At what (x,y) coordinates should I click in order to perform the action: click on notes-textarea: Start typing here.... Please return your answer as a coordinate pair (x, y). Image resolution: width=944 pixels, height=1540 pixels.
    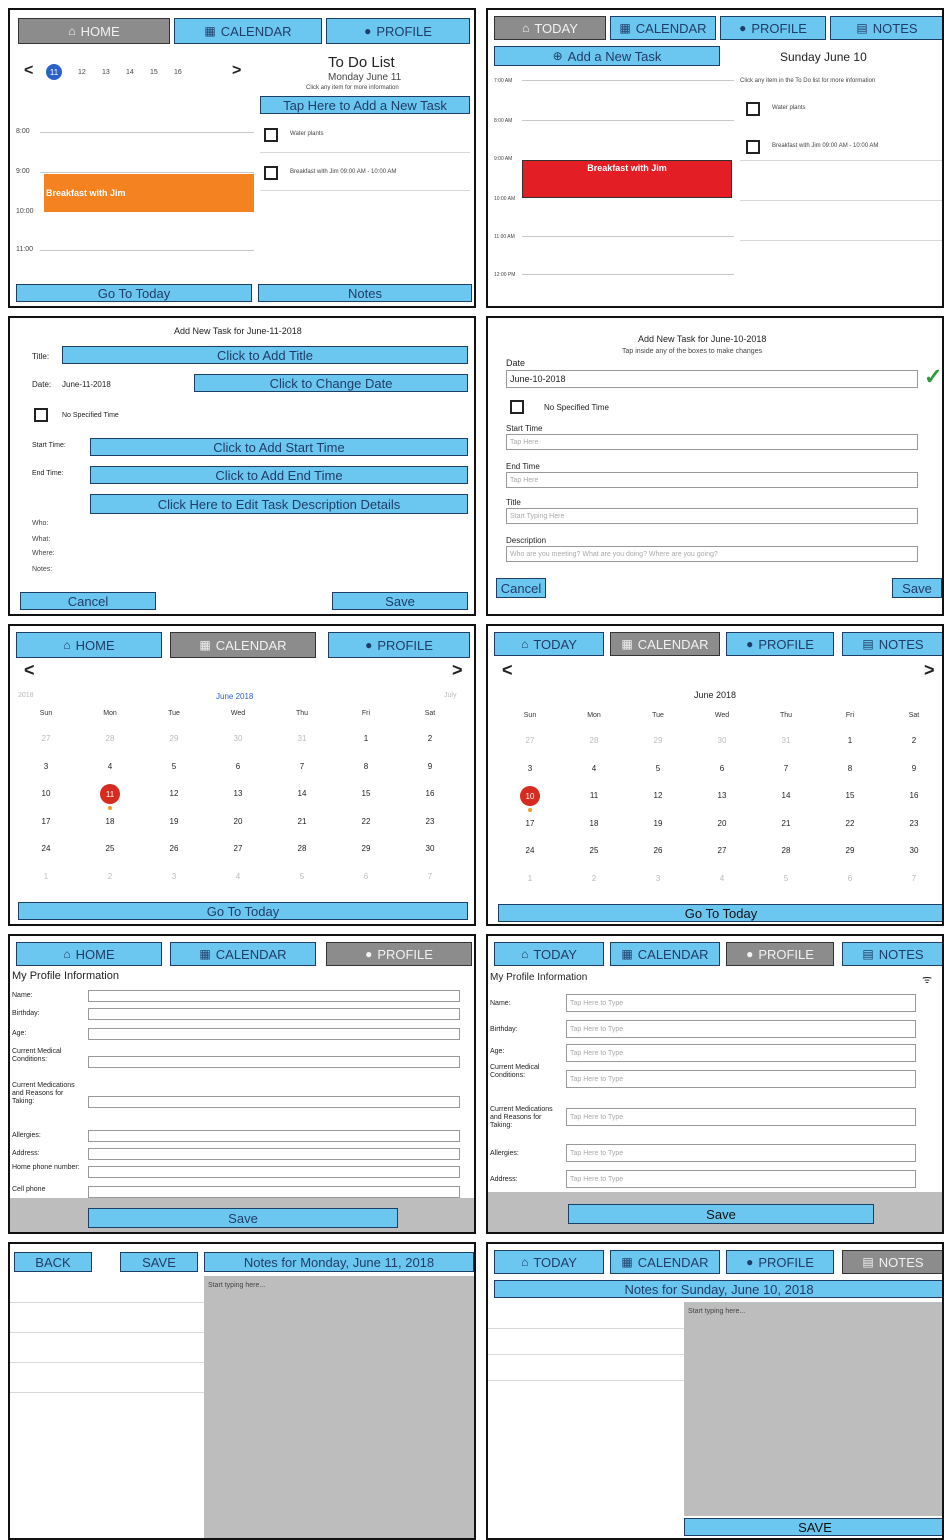
    Looking at the image, I should click on (339, 1407).